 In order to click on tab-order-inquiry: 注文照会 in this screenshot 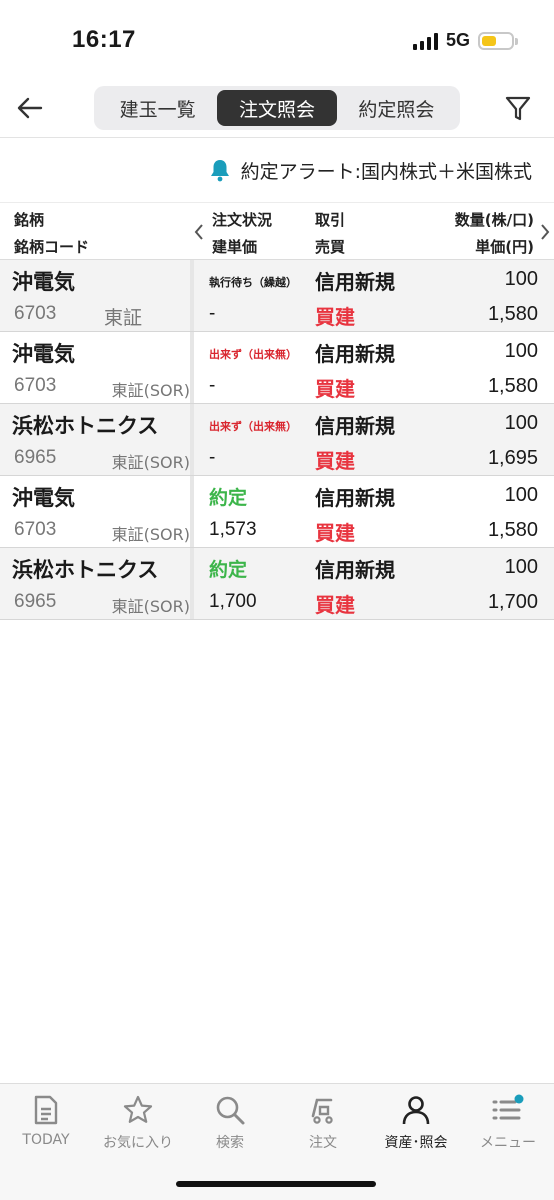, I will do `click(277, 108)`.